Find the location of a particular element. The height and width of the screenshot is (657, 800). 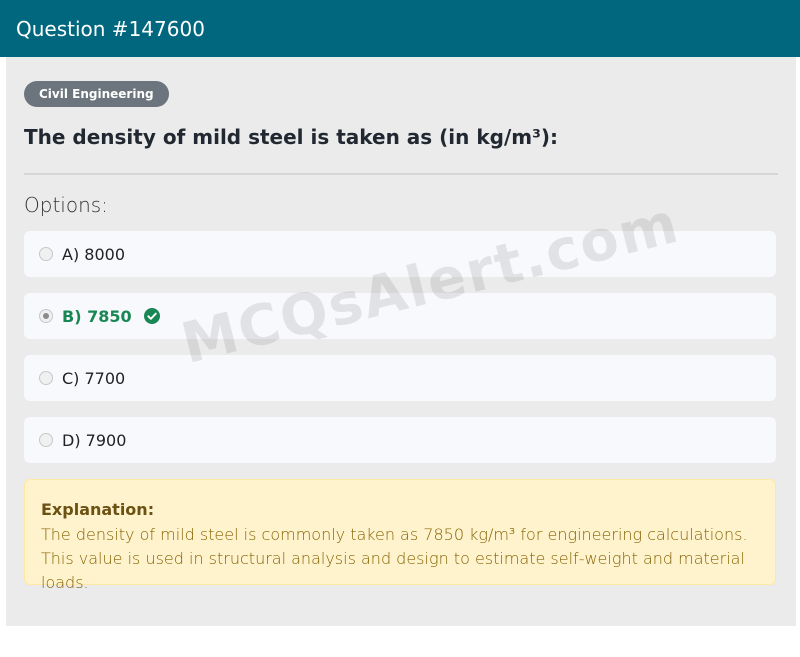

option-b-label: B) 7850 is located at coordinates (97, 316).